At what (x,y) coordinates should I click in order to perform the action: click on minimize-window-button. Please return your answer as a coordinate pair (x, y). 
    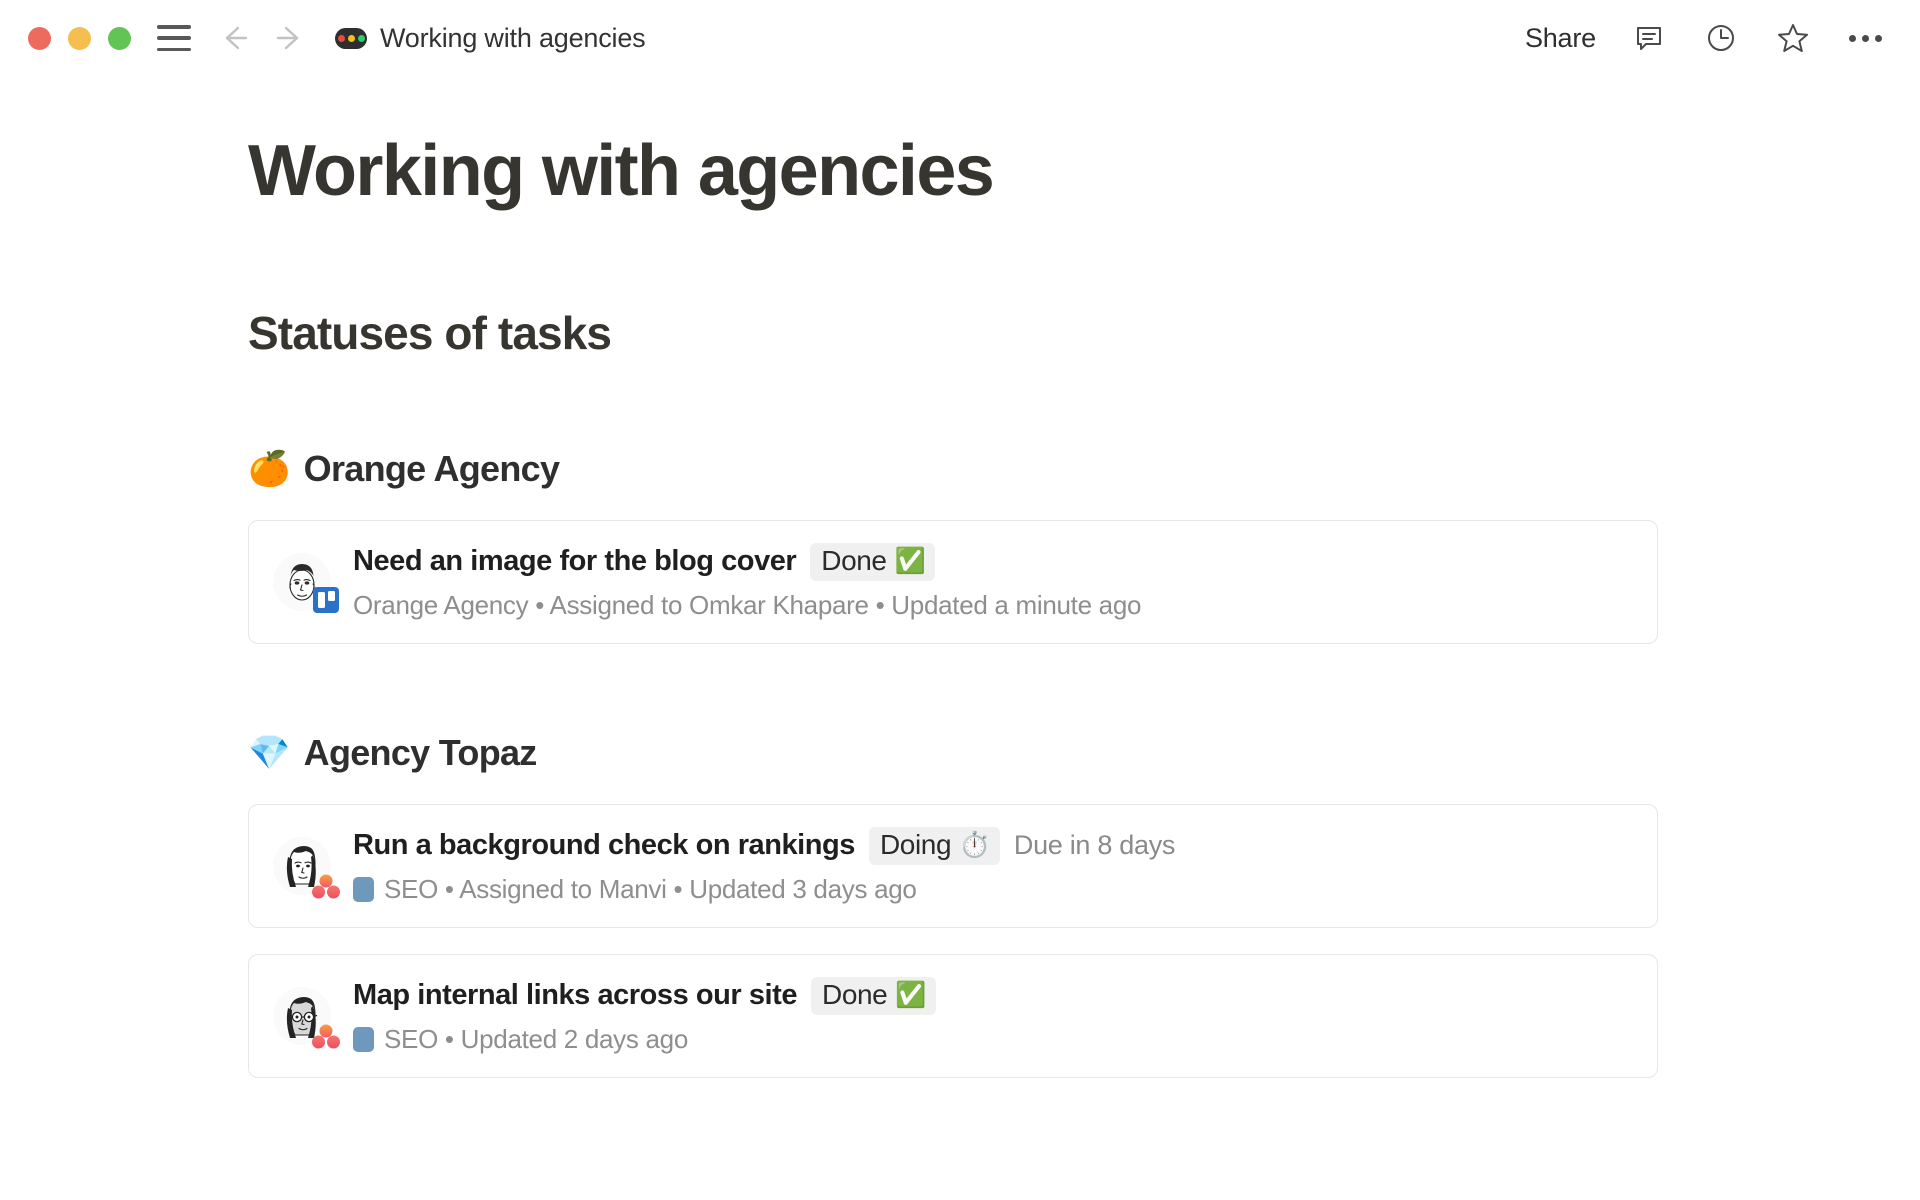
    Looking at the image, I should click on (79, 38).